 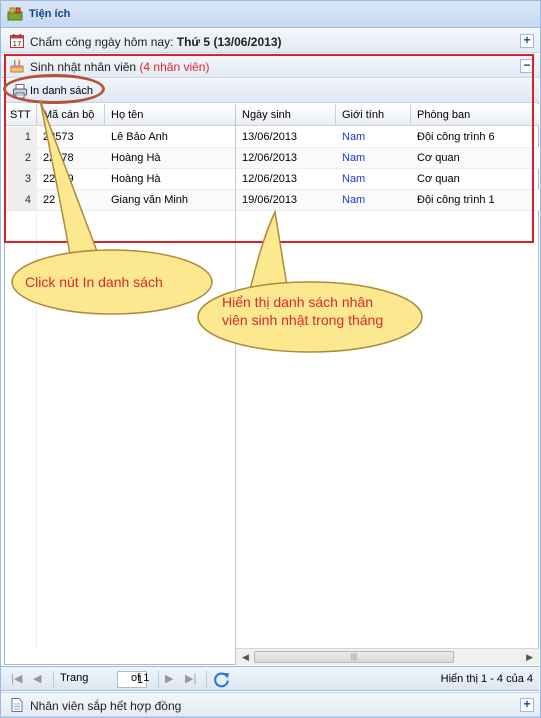 I want to click on refresh-icon, so click(x=221, y=679).